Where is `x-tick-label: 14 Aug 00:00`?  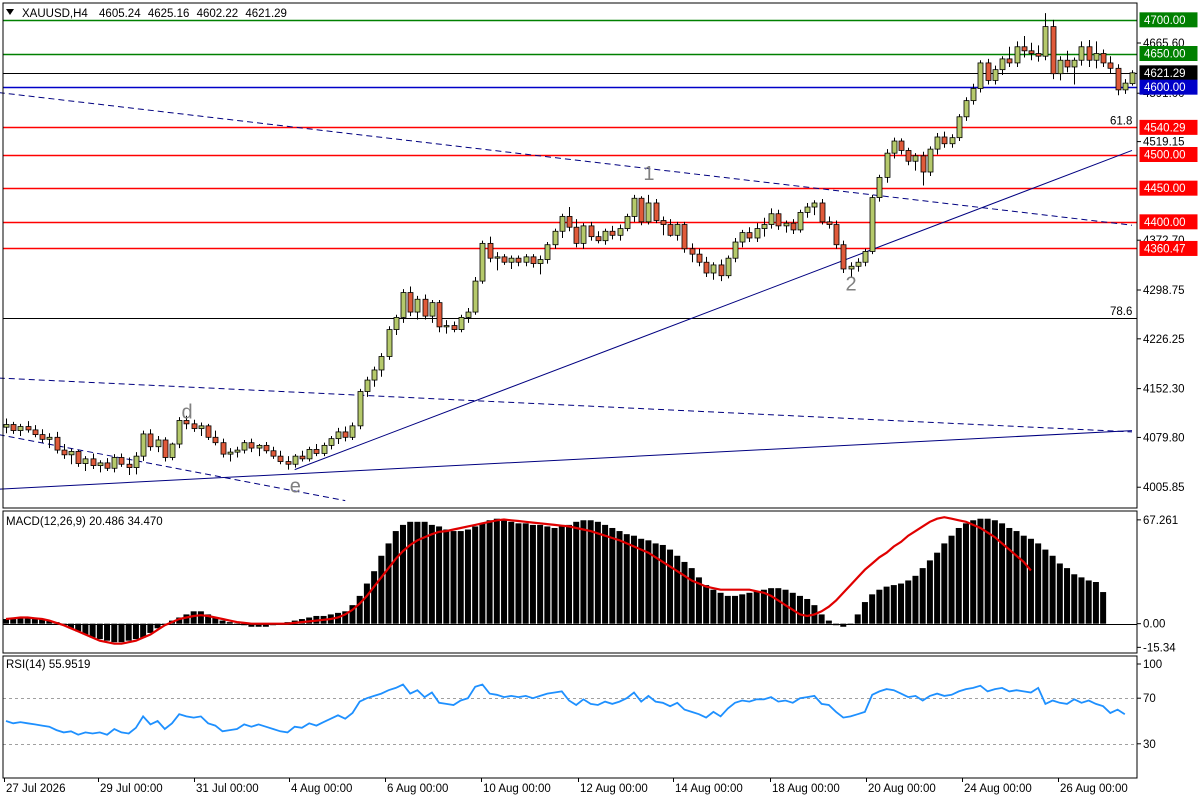
x-tick-label: 14 Aug 00:00 is located at coordinates (709, 789).